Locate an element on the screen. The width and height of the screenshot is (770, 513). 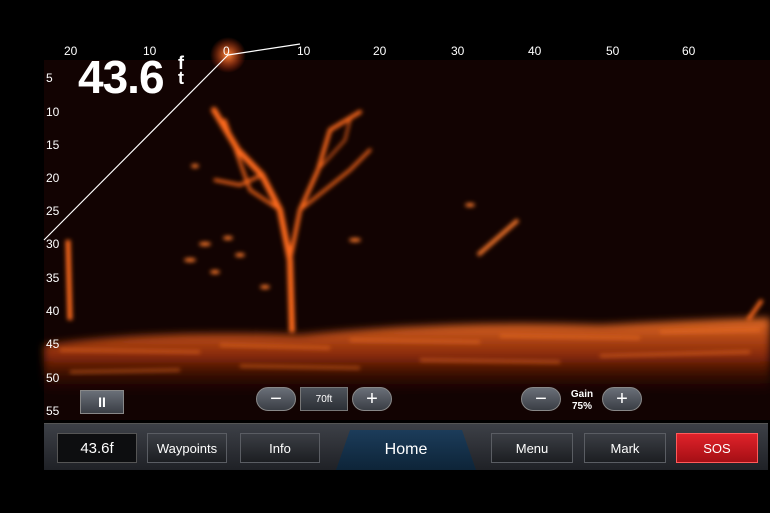
x-tick-40: 40 is located at coordinates (535, 51).